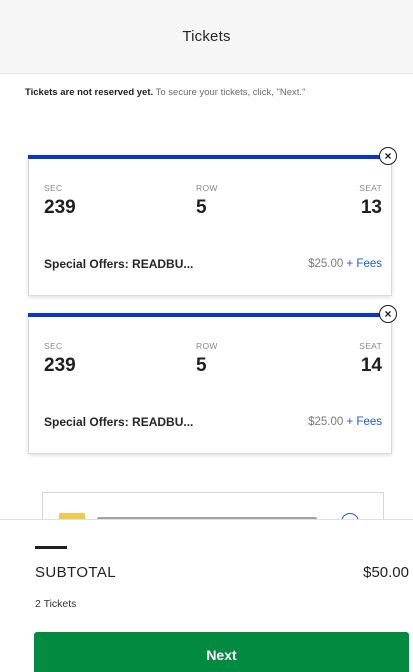 The height and width of the screenshot is (672, 413). Describe the element at coordinates (371, 365) in the screenshot. I see `seat-value: 14` at that location.